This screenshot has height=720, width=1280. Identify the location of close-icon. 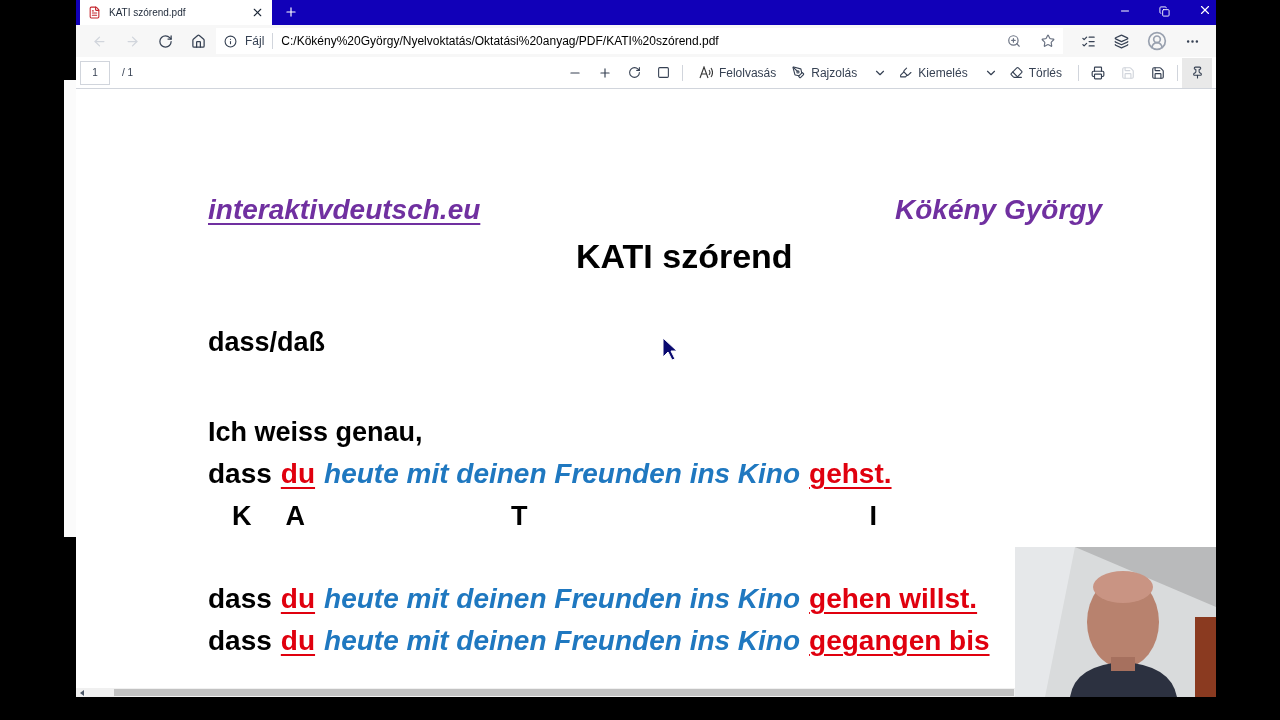
(1205, 10).